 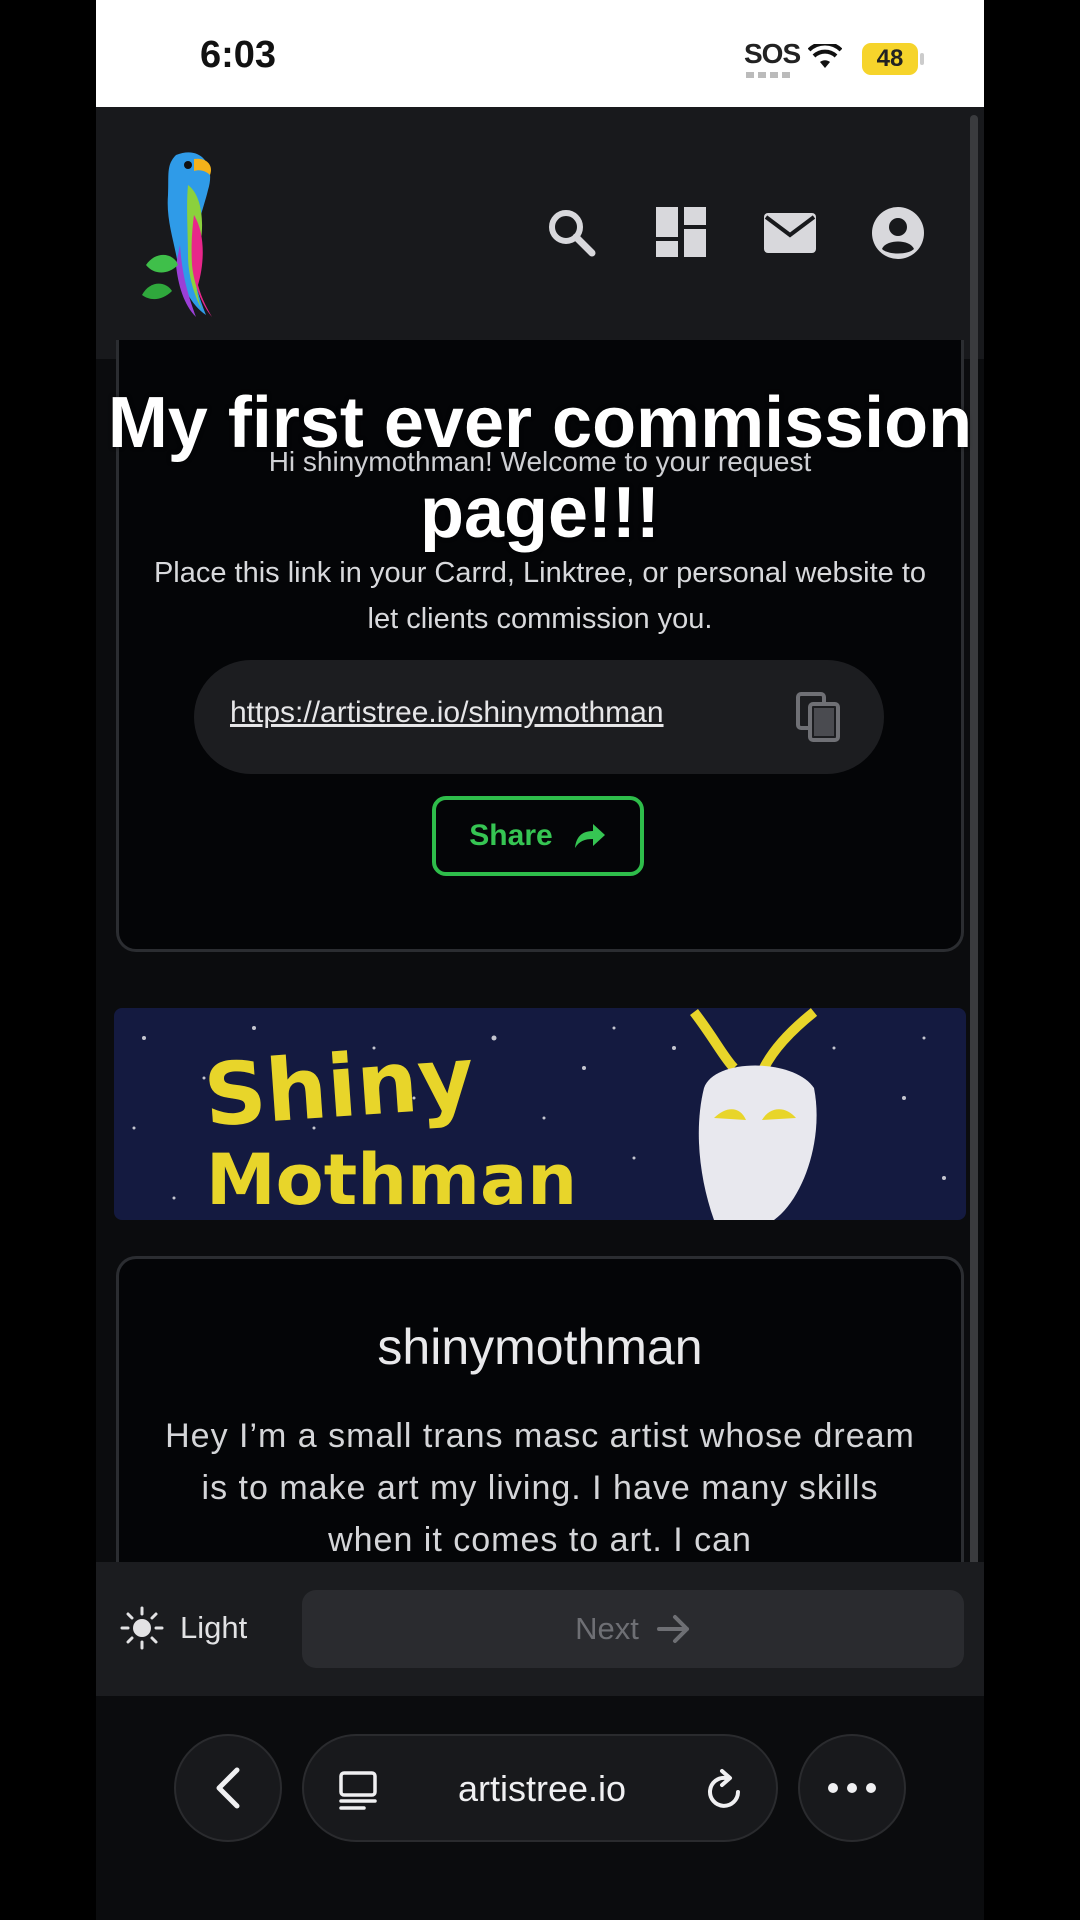 I want to click on more-options-button, so click(x=852, y=1788).